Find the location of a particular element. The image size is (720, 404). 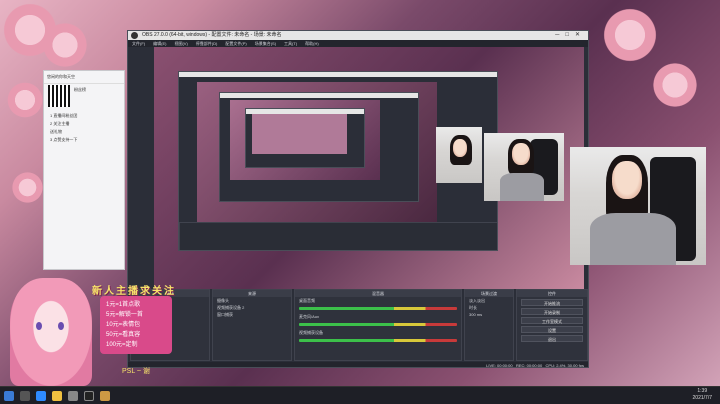

menu-view: 视图(V) is located at coordinates (180, 43).